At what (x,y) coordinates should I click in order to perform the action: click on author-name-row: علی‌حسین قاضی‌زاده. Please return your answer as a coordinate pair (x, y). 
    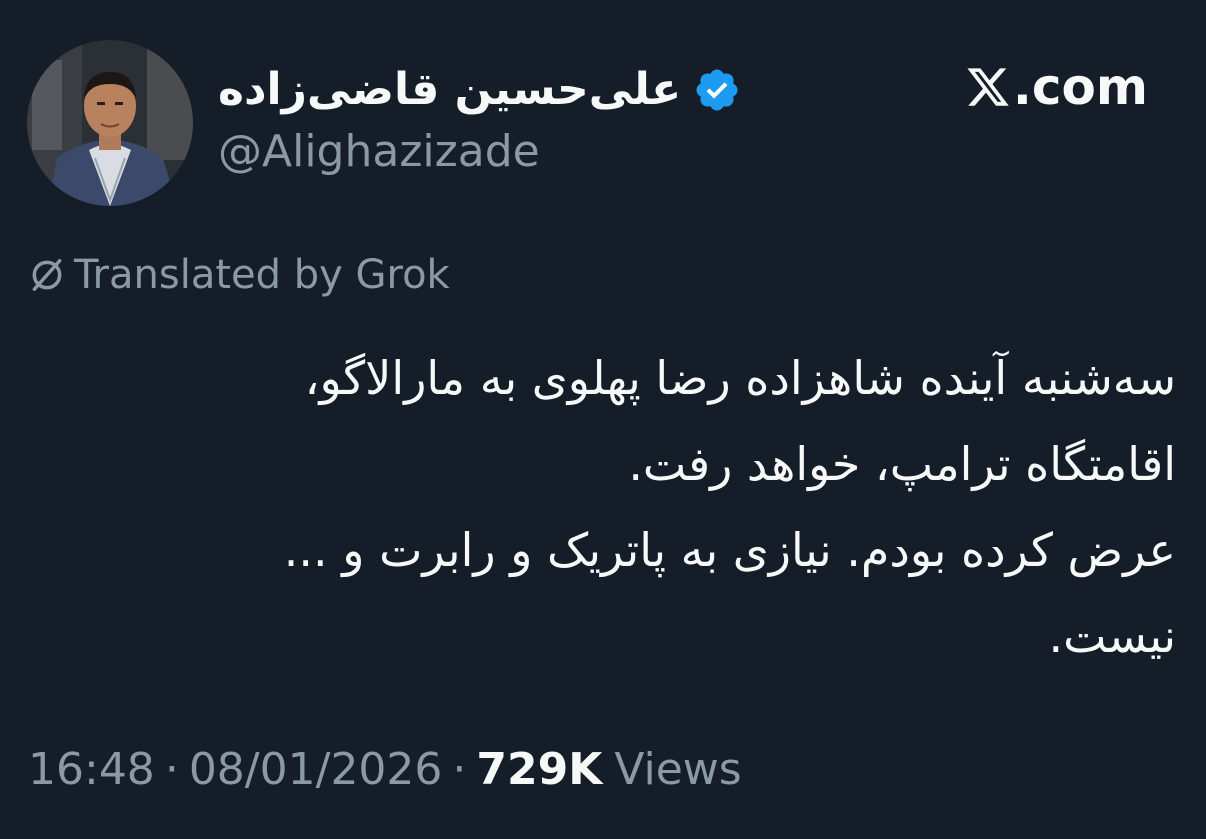
    Looking at the image, I should click on (479, 90).